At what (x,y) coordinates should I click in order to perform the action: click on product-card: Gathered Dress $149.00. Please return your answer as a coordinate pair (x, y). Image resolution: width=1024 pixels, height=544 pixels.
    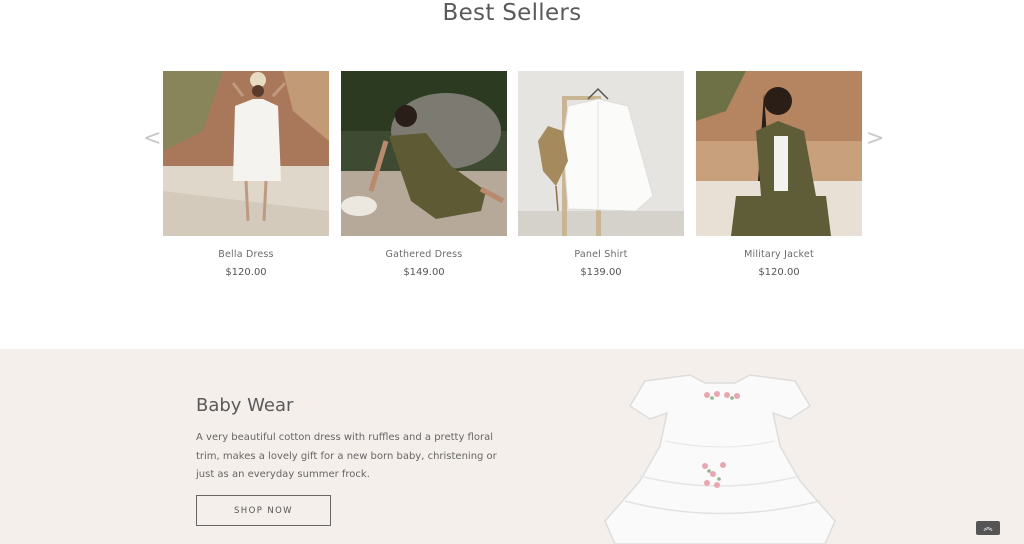
    Looking at the image, I should click on (424, 174).